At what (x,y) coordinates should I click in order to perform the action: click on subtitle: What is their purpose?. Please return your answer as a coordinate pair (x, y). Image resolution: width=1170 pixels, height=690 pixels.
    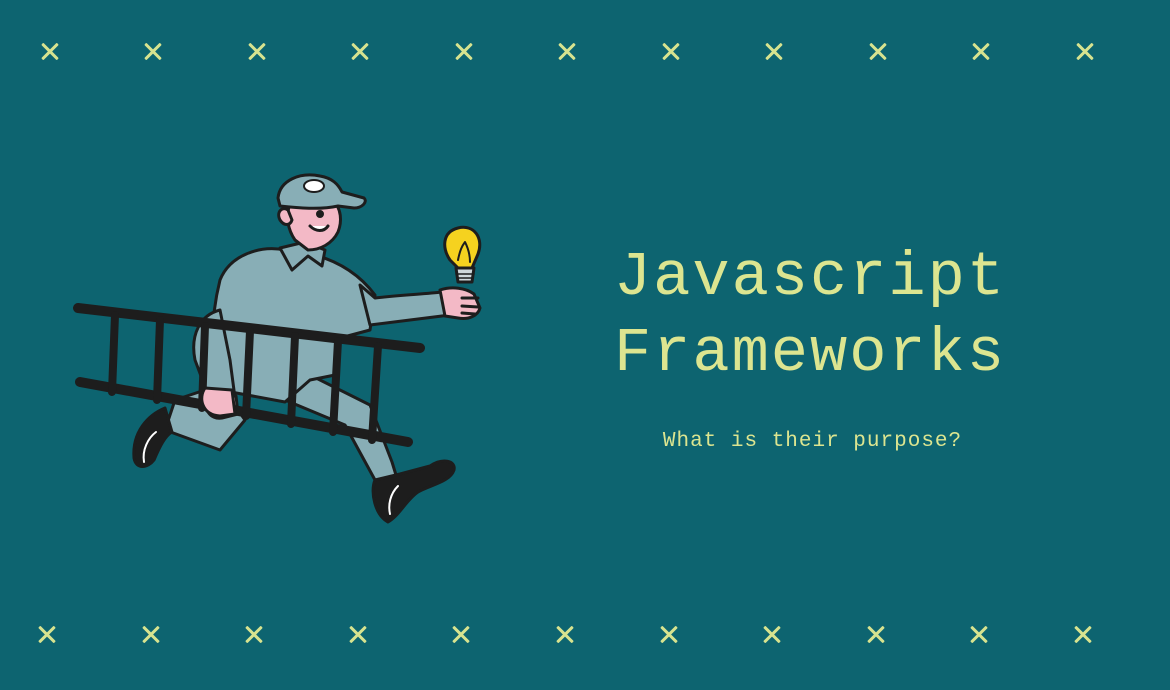
    Looking at the image, I should click on (812, 441).